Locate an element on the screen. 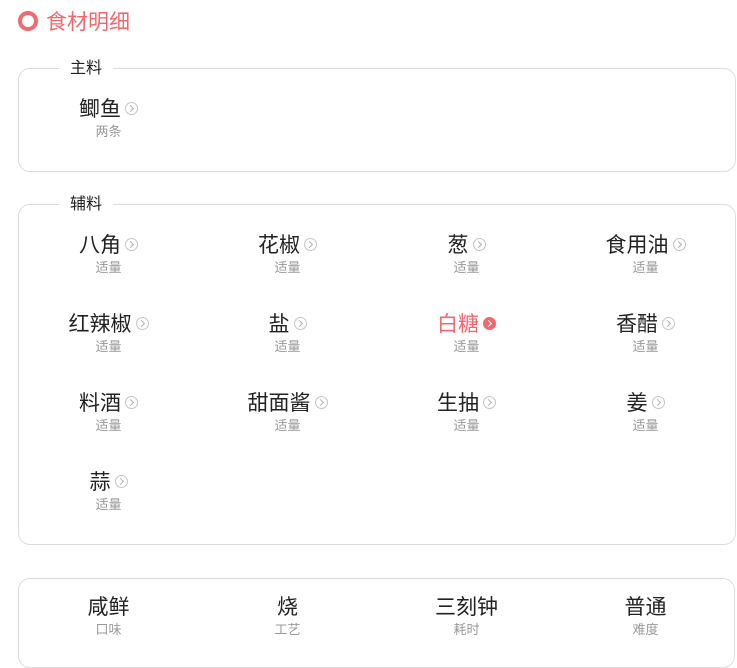 This screenshot has height=668, width=737. ingredient-item: 姜 适量 is located at coordinates (645, 411).